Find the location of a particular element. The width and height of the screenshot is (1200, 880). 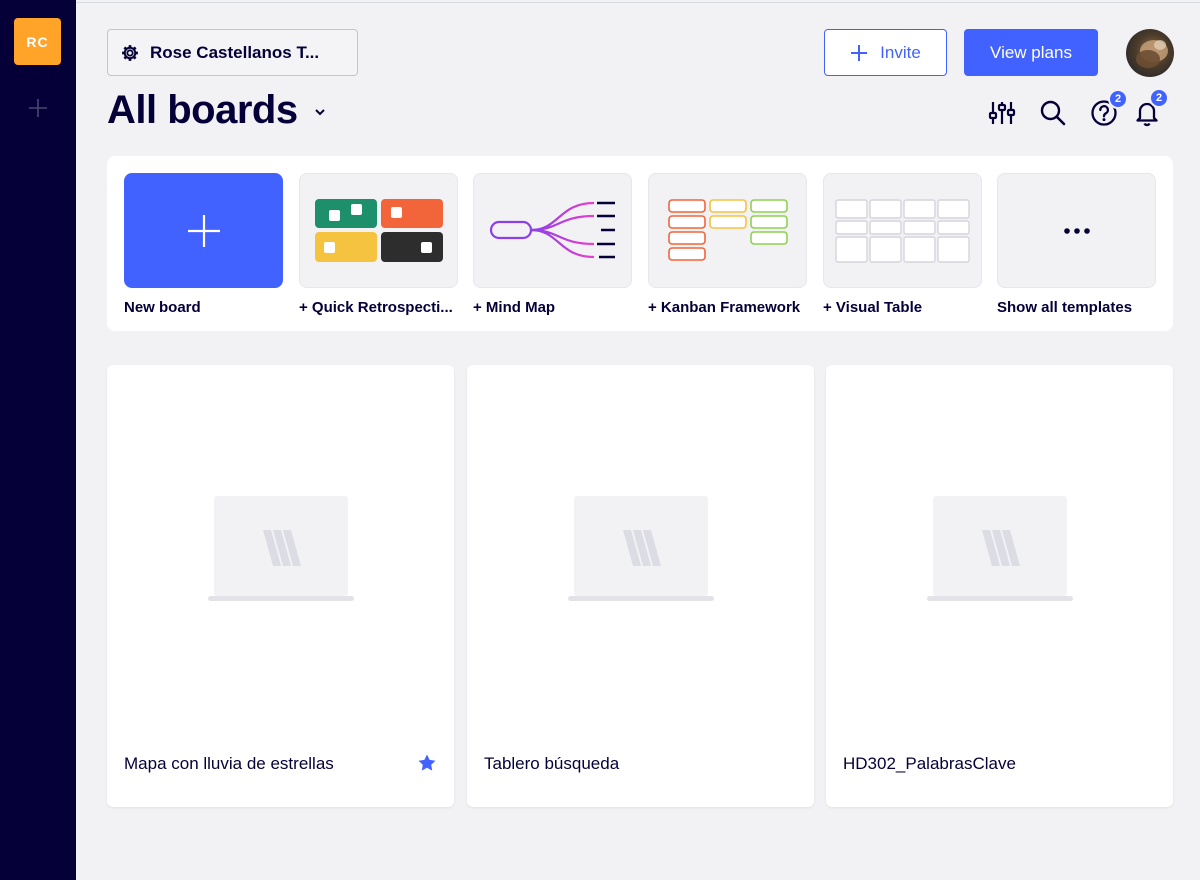

template-label: New board is located at coordinates (162, 307).